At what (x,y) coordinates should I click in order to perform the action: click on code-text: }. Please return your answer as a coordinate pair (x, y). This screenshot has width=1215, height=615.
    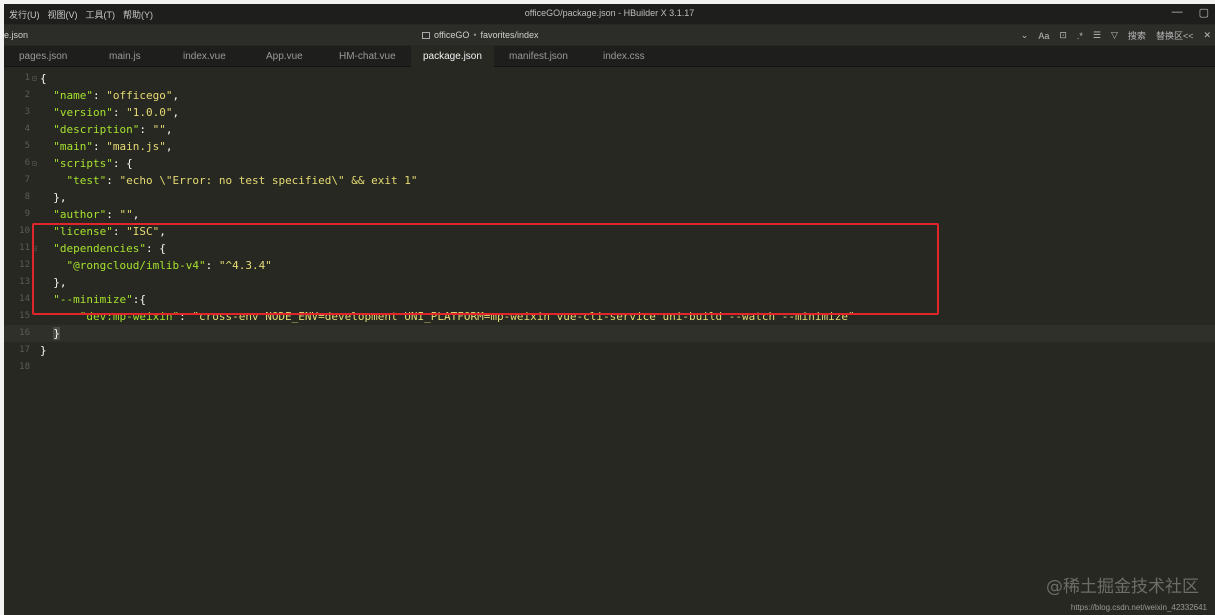
    Looking at the image, I should click on (43, 350).